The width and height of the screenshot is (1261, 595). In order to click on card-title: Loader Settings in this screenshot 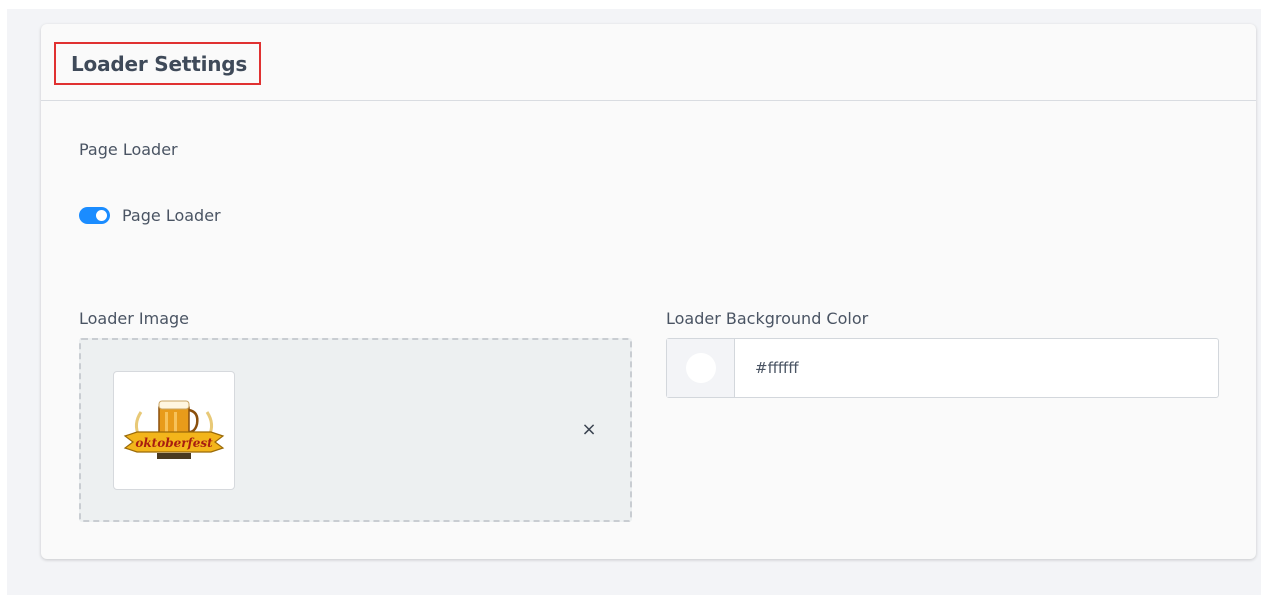, I will do `click(159, 63)`.